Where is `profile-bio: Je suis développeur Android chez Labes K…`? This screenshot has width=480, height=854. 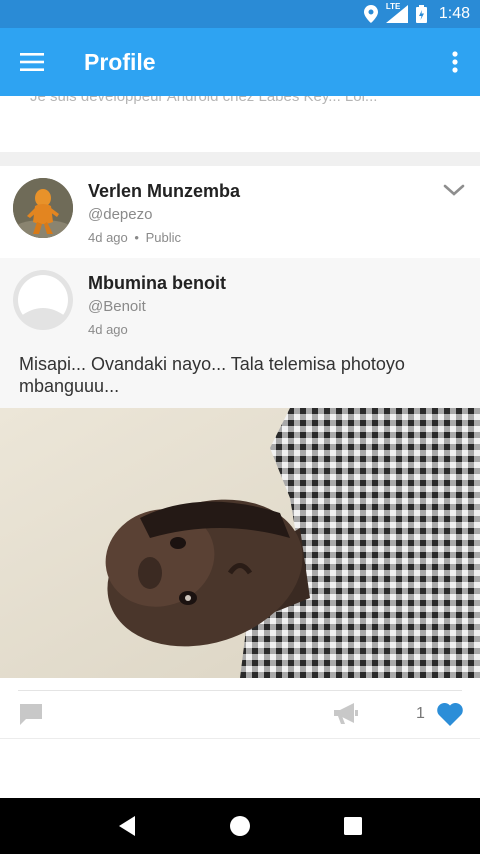 profile-bio: Je suis développeur Android chez Labes K… is located at coordinates (204, 100).